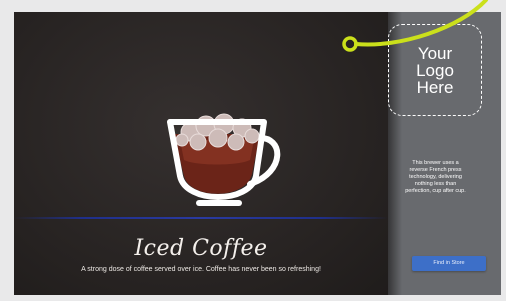 The height and width of the screenshot is (301, 506). Describe the element at coordinates (435, 53) in the screenshot. I see `logo-line-1: Your` at that location.